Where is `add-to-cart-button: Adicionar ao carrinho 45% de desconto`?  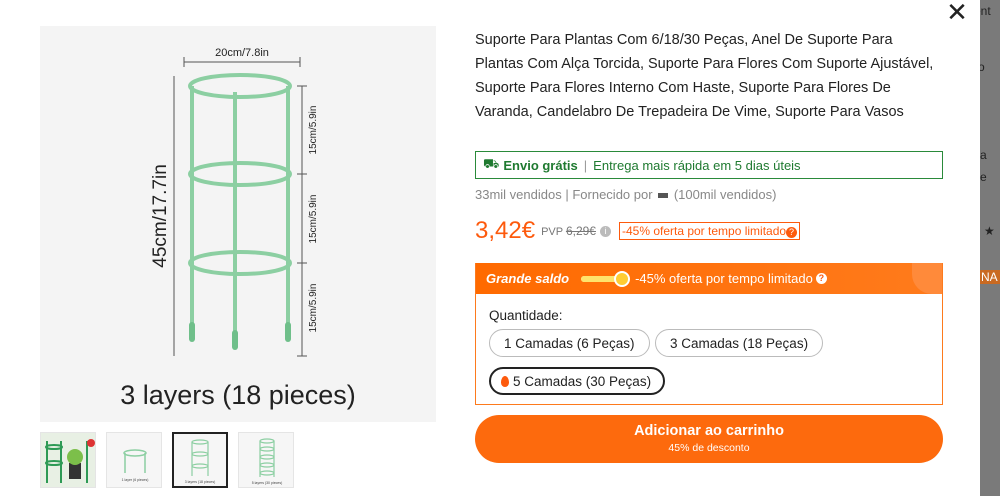 add-to-cart-button: Adicionar ao carrinho 45% de desconto is located at coordinates (709, 439).